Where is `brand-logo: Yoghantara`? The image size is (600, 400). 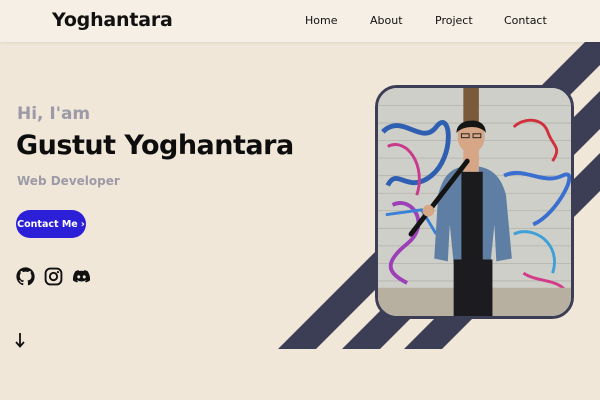
brand-logo: Yoghantara is located at coordinates (112, 20).